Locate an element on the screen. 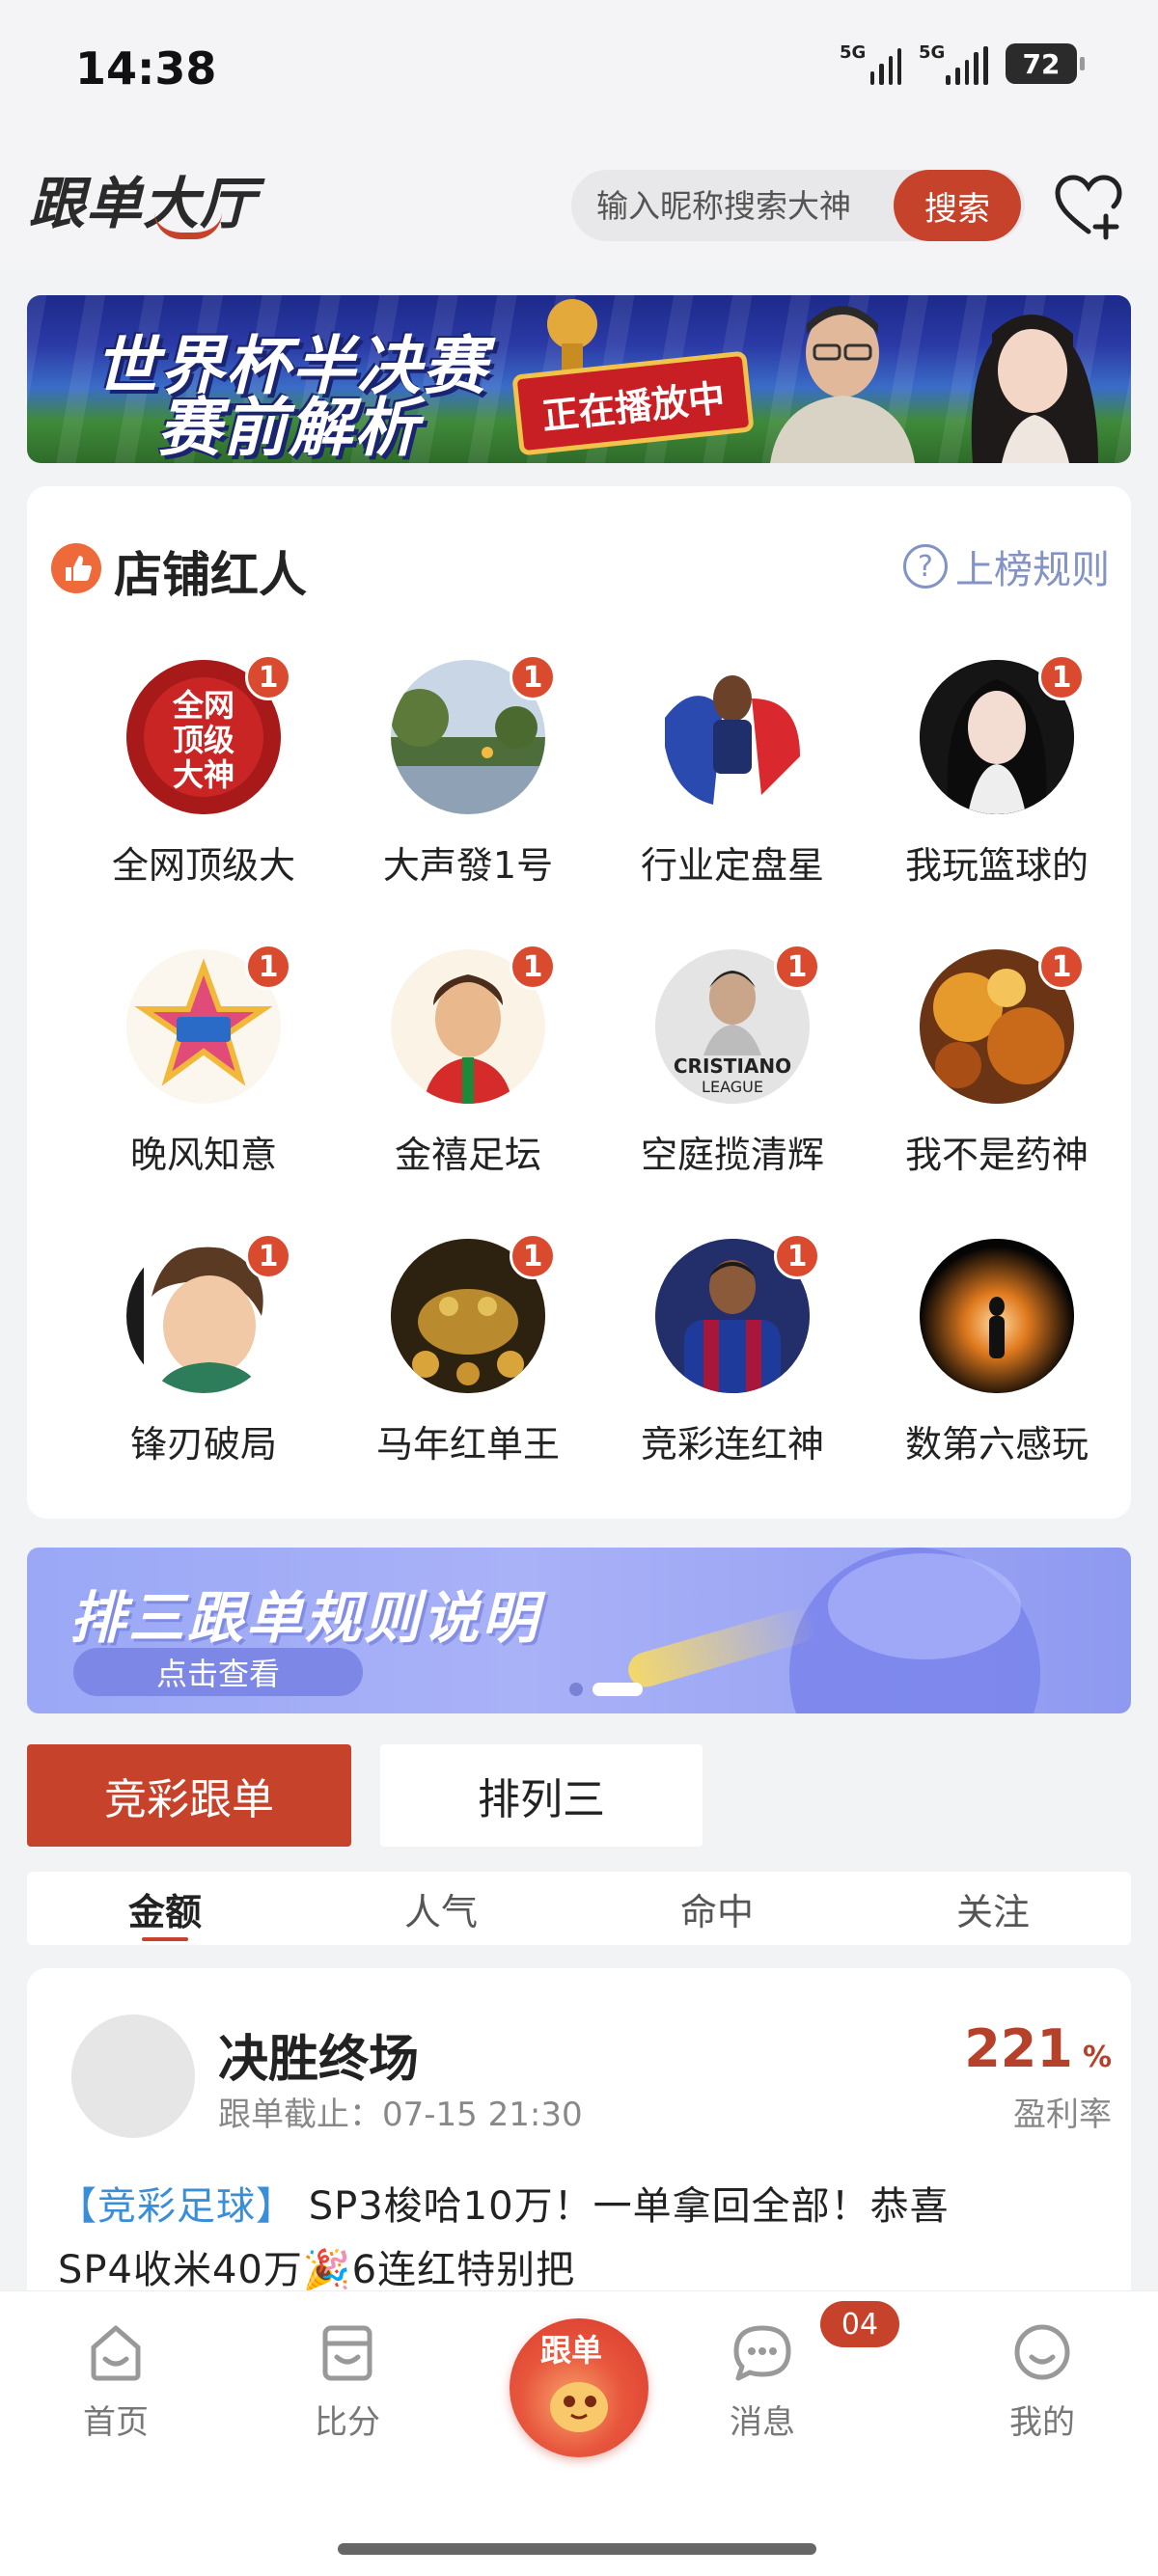 The height and width of the screenshot is (2576, 1158). kol-name: 我玩篮球的 is located at coordinates (996, 865).